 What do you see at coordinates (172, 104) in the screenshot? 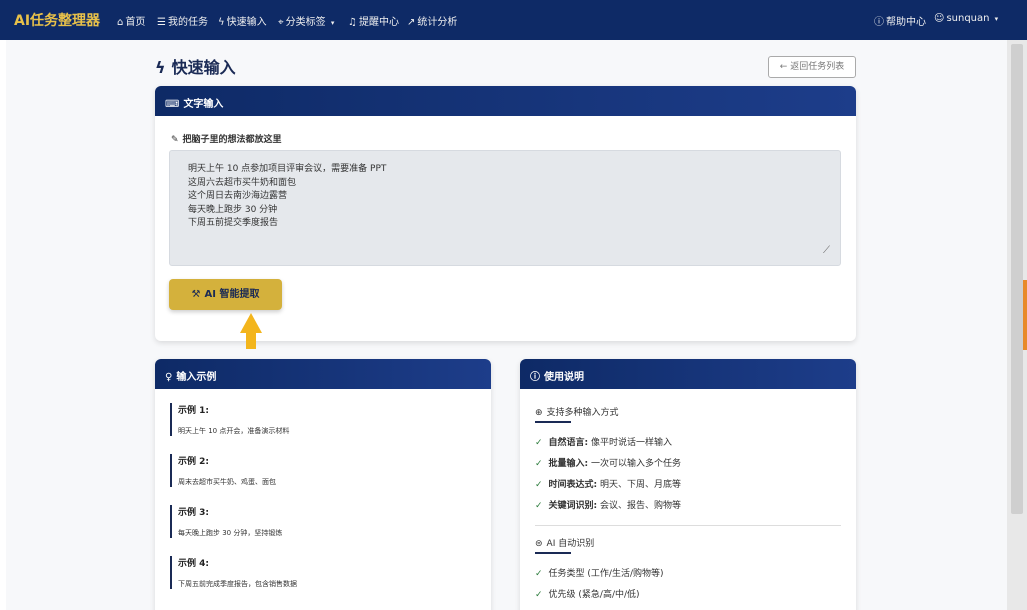
I see `keyboard-icon: ⌨` at bounding box center [172, 104].